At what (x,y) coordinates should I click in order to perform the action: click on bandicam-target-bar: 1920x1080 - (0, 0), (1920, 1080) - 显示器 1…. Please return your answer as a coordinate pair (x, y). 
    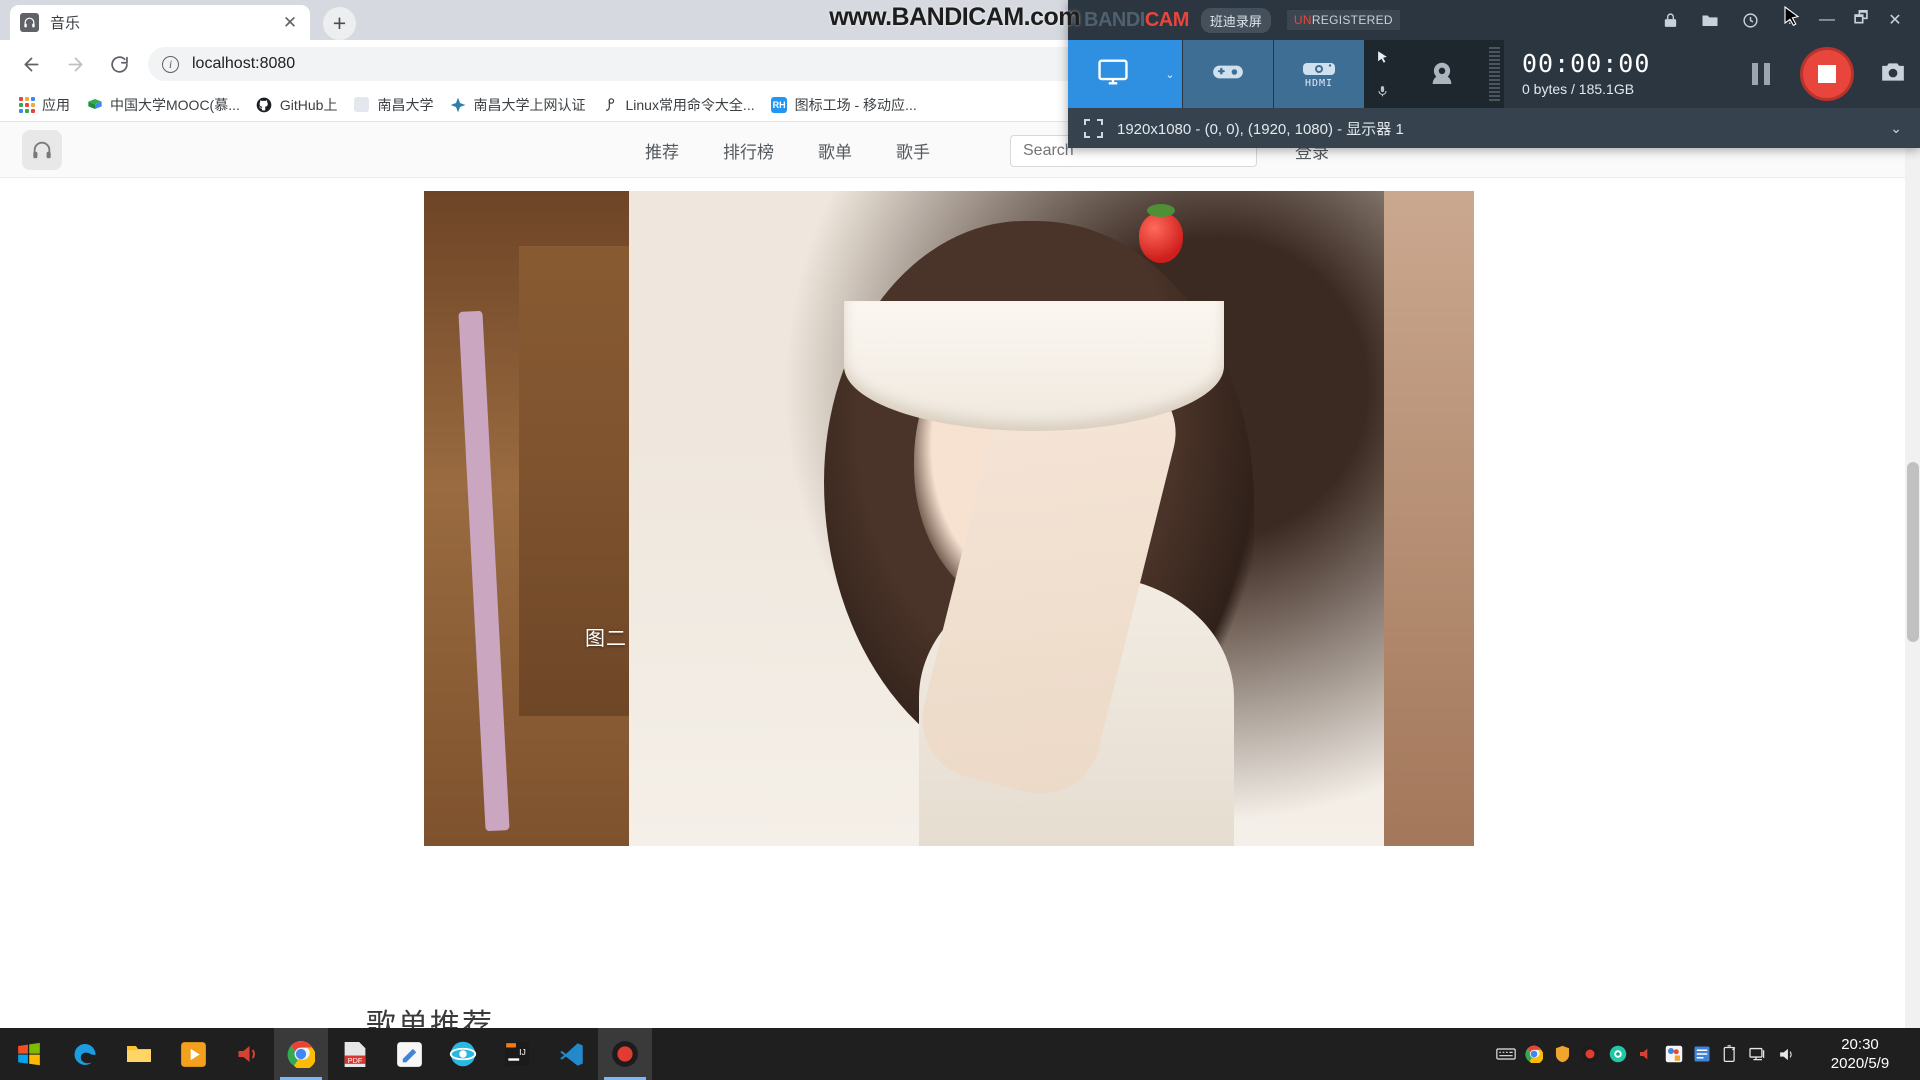
    Looking at the image, I should click on (1494, 128).